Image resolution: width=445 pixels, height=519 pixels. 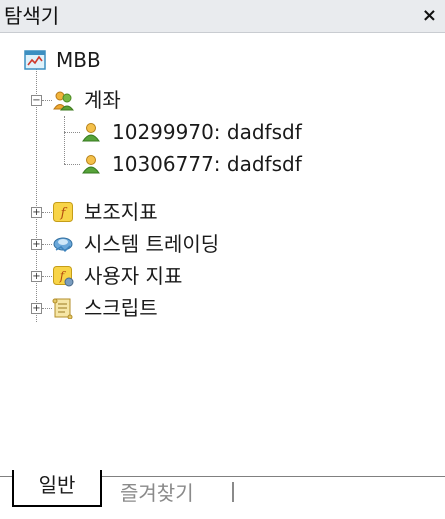 What do you see at coordinates (32, 16) in the screenshot?
I see `panel-title: 탐색기` at bounding box center [32, 16].